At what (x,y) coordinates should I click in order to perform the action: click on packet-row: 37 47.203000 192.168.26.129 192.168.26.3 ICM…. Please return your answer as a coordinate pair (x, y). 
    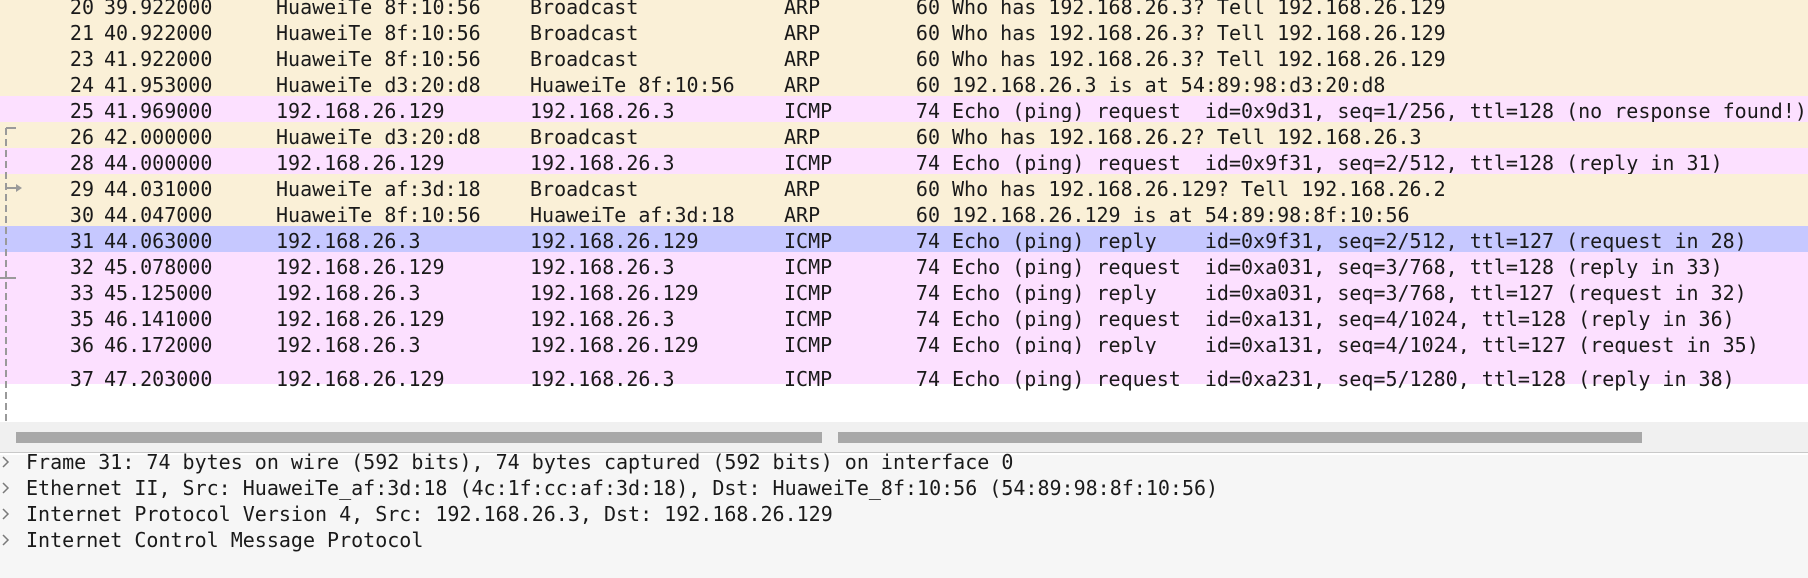
    Looking at the image, I should click on (904, 372).